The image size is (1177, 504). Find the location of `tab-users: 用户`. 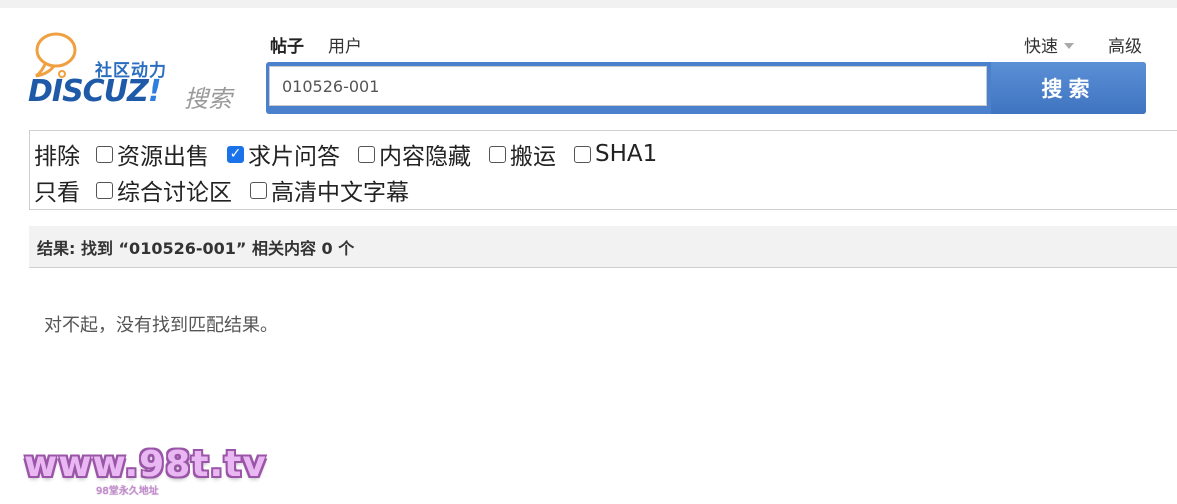

tab-users: 用户 is located at coordinates (345, 44).